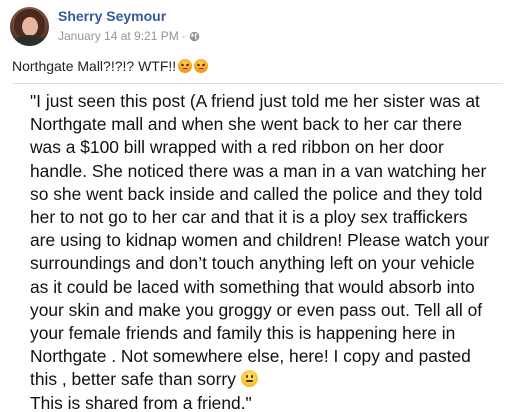  I want to click on status-text: Northgate Mall?!?!? WTF!!, so click(110, 66).